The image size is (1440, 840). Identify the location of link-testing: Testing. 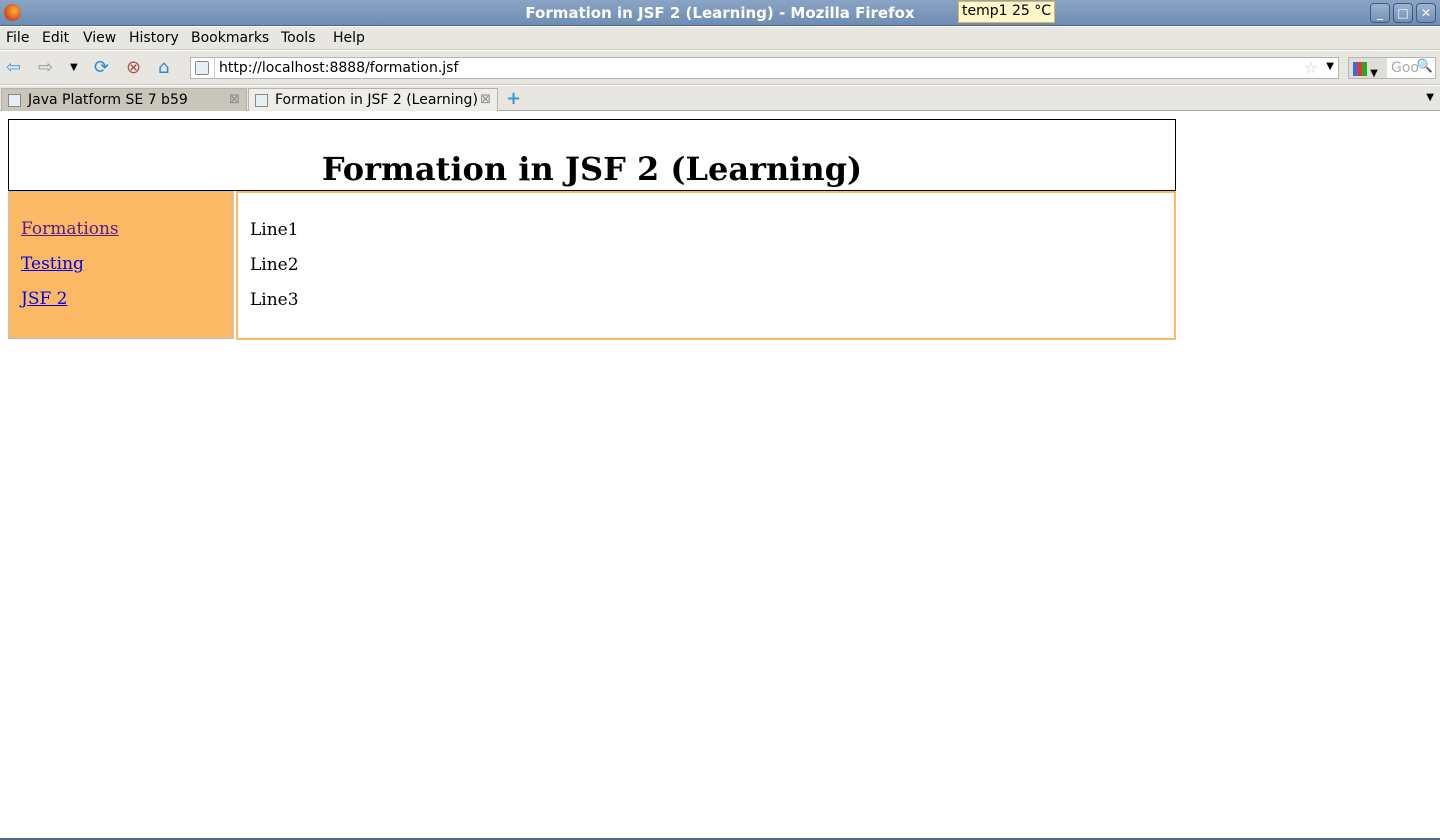
(52, 264).